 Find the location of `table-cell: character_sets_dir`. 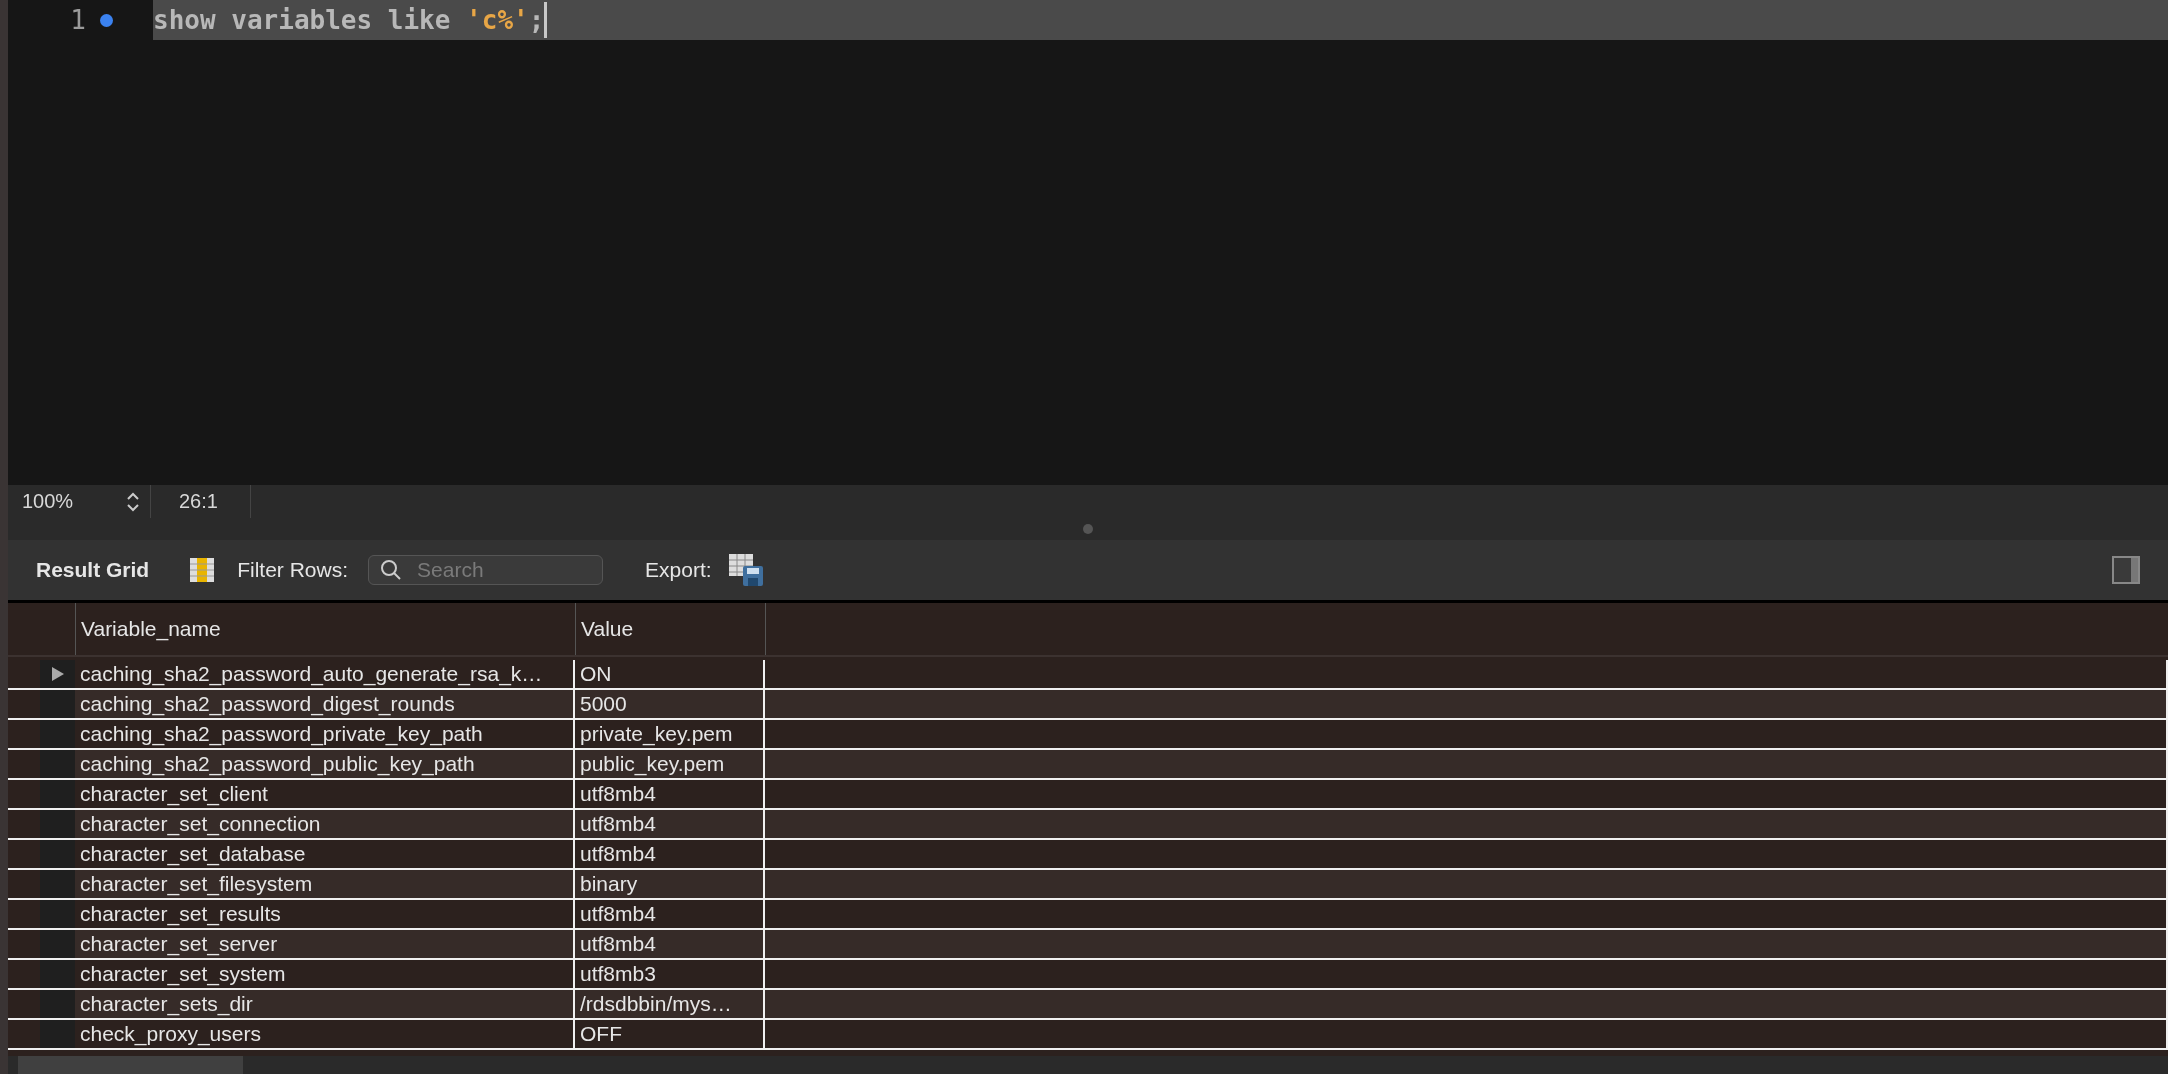

table-cell: character_sets_dir is located at coordinates (325, 1004).